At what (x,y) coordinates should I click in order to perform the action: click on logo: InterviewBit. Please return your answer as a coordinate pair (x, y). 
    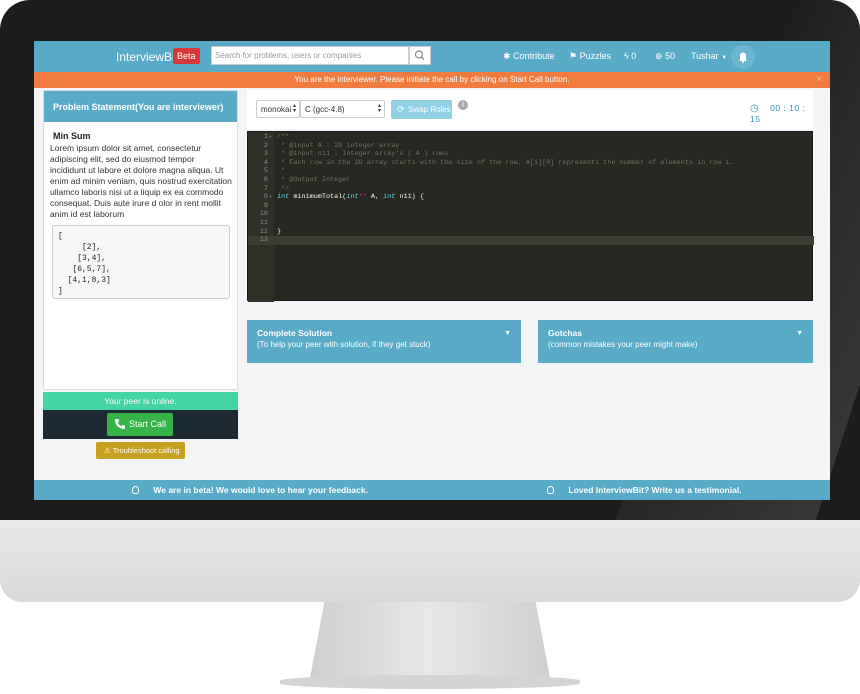
    Looking at the image, I should click on (147, 57).